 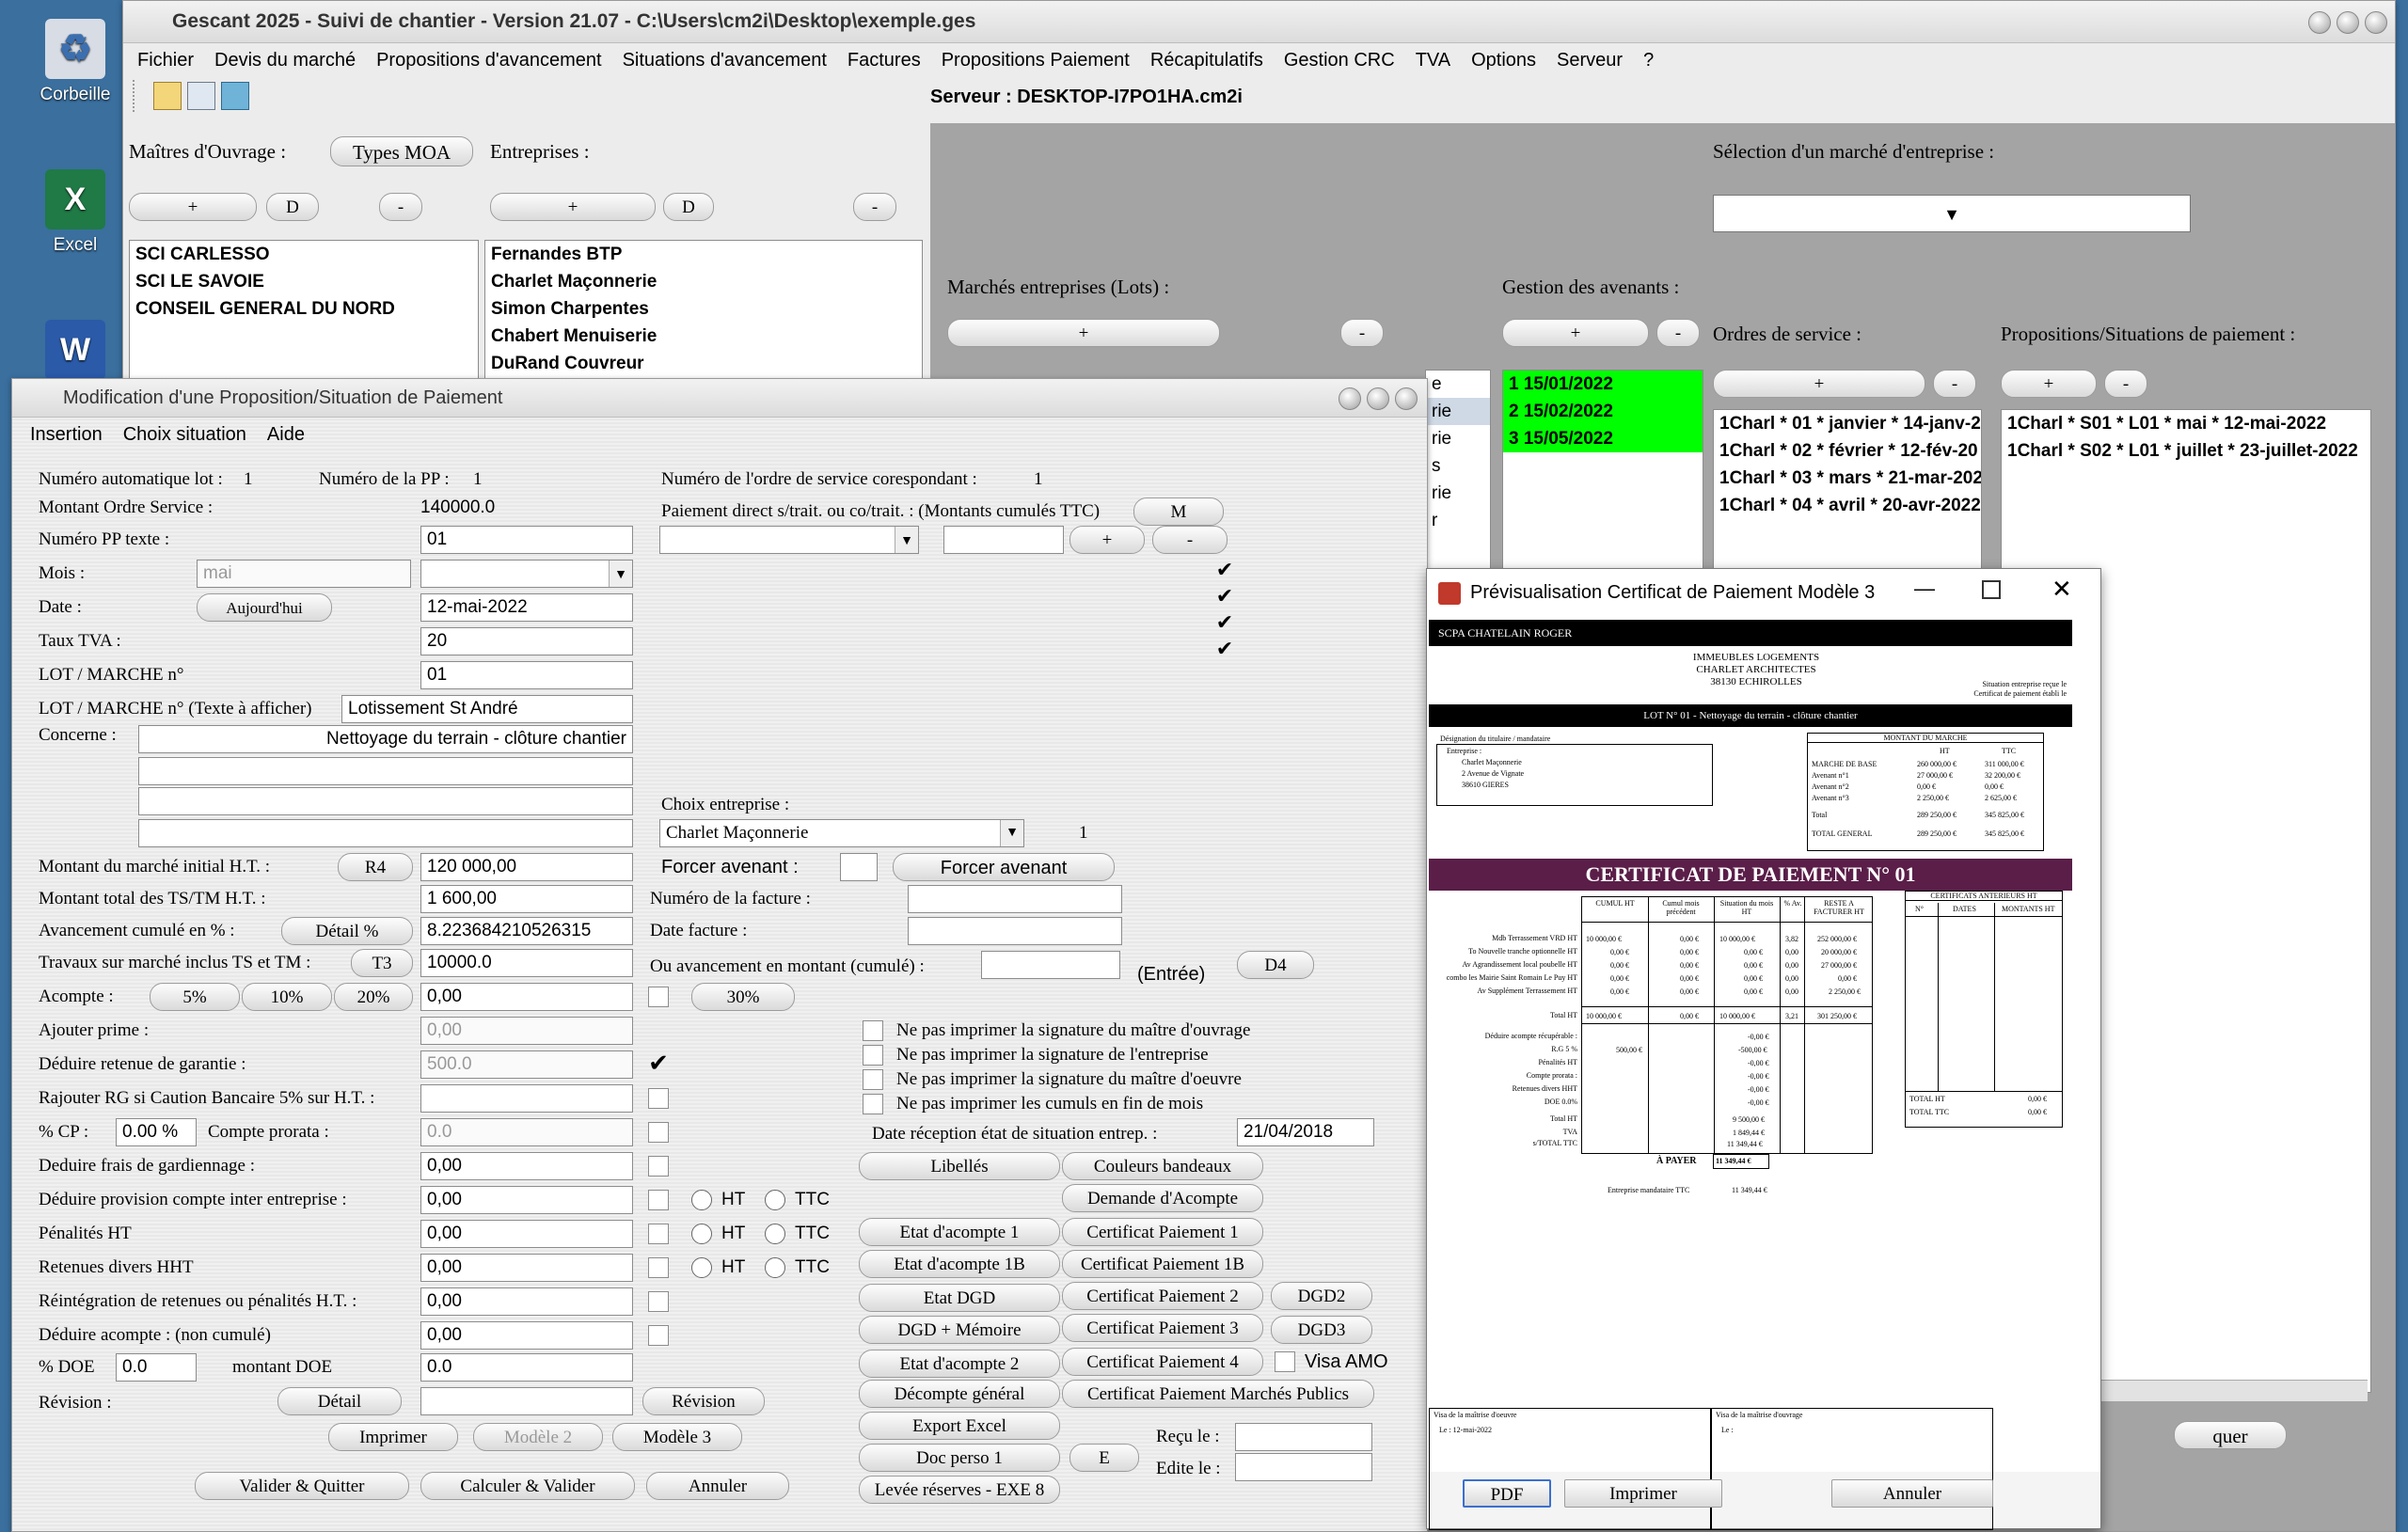 What do you see at coordinates (703, 1401) in the screenshot?
I see `revision-button: Révision` at bounding box center [703, 1401].